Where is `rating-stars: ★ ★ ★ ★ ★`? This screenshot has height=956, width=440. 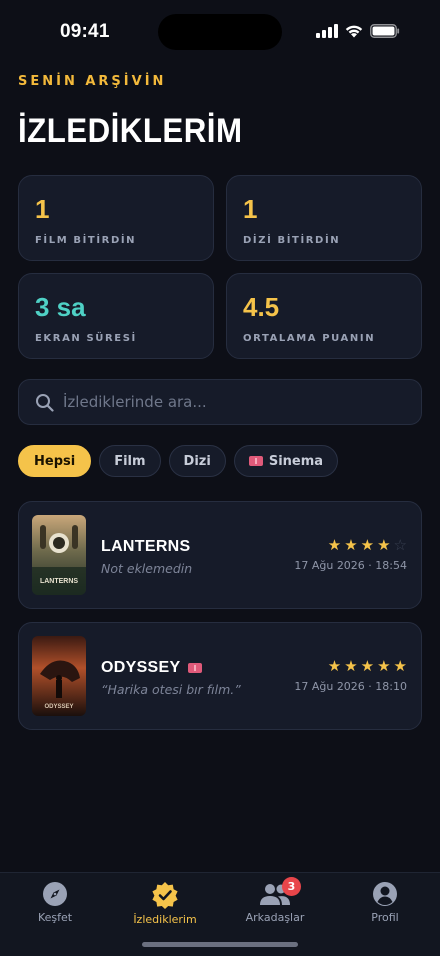
rating-stars: ★ ★ ★ ★ ★ is located at coordinates (367, 666).